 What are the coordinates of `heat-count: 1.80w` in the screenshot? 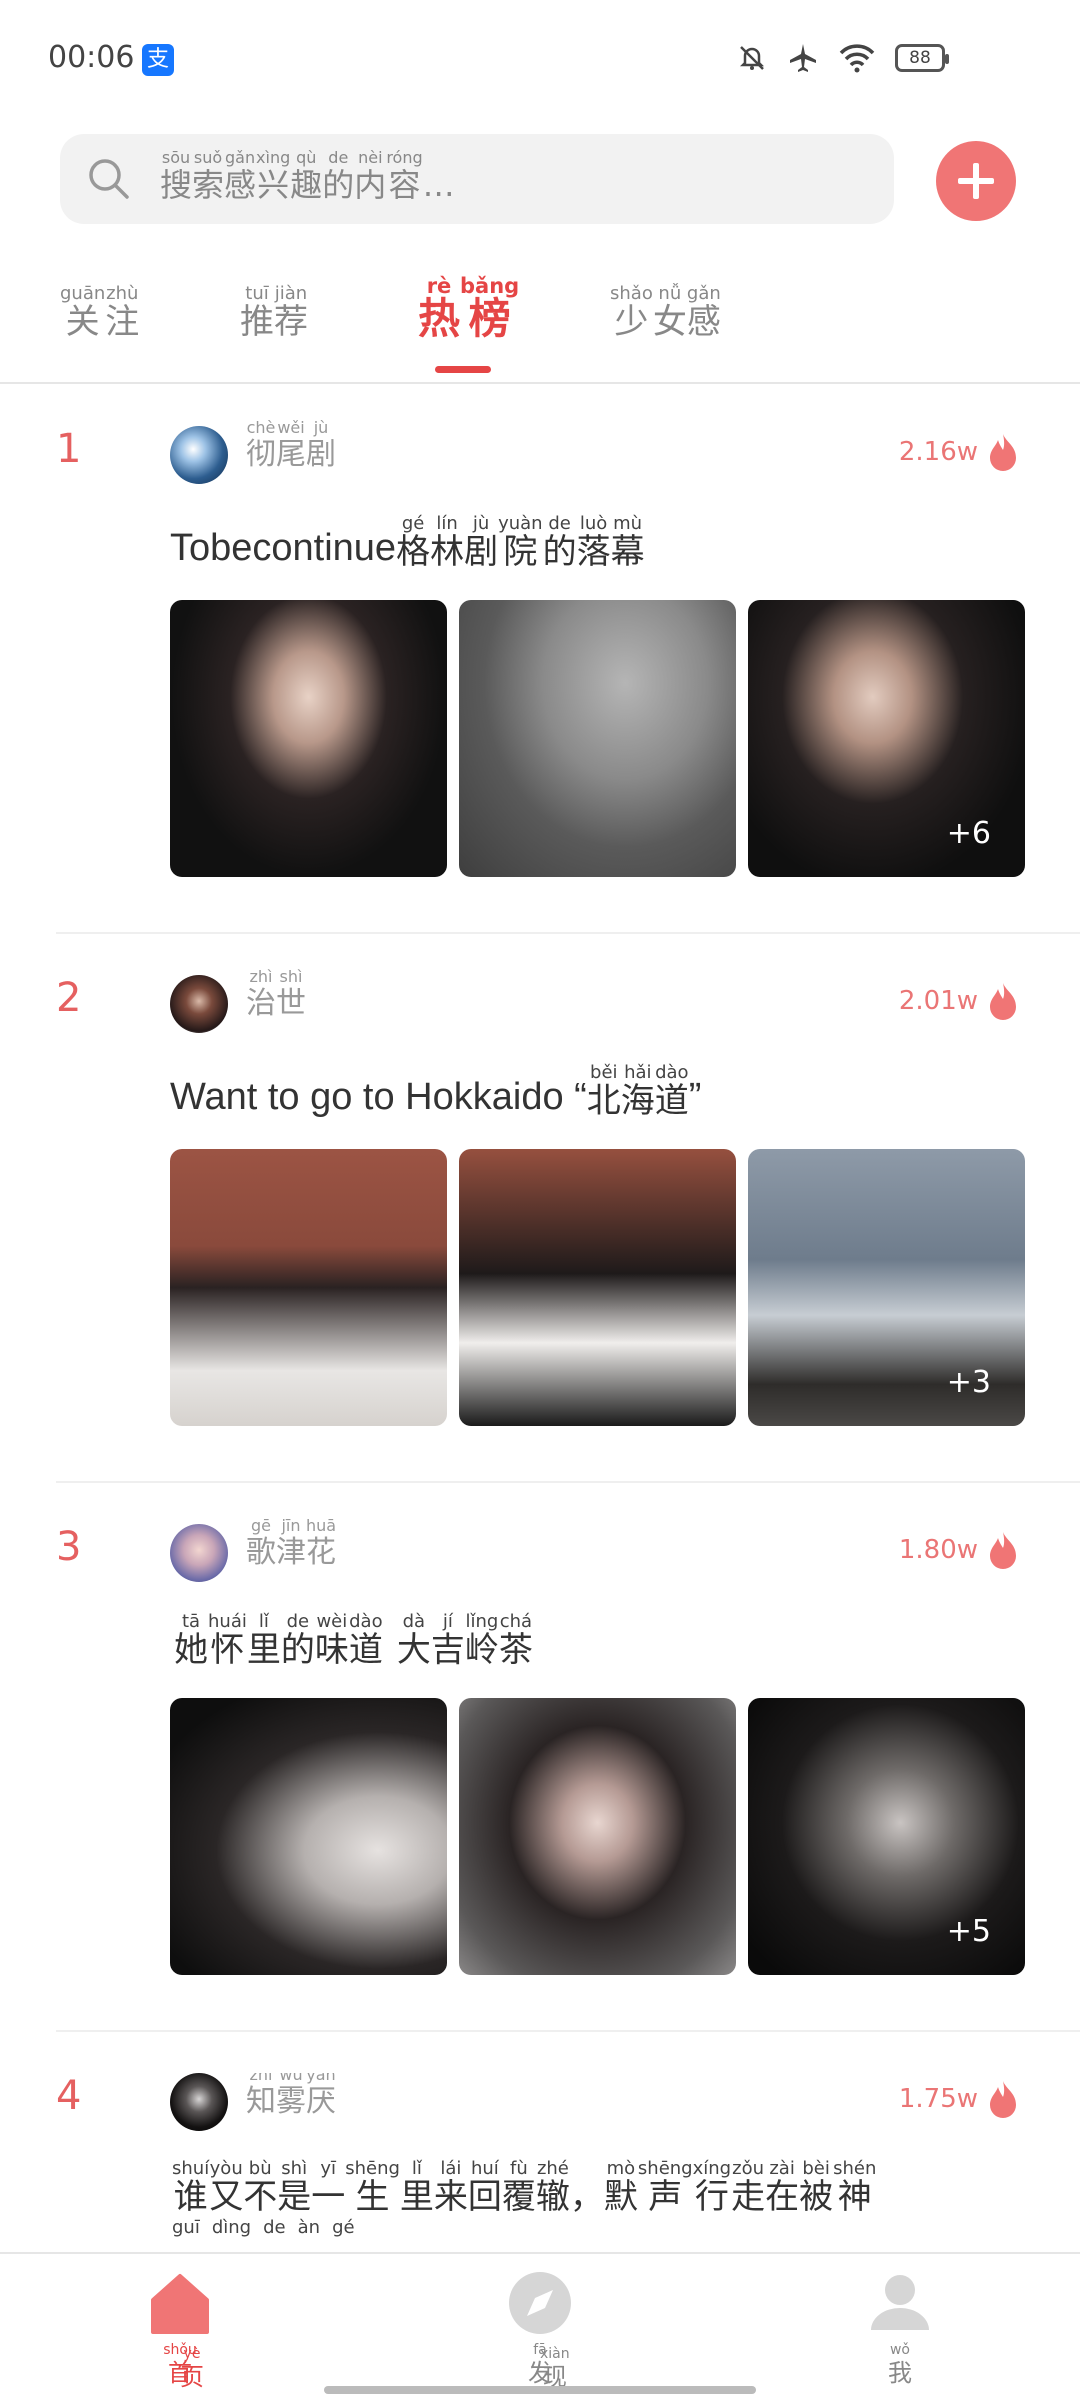 It's located at (959, 1550).